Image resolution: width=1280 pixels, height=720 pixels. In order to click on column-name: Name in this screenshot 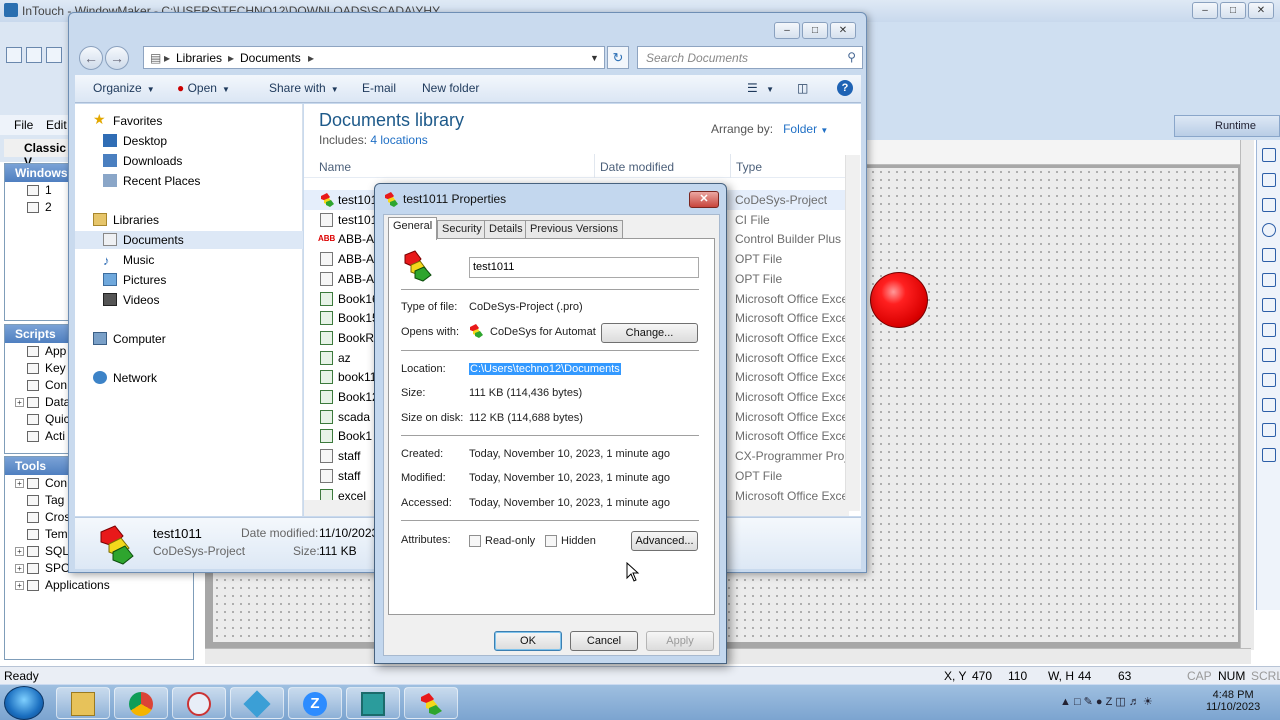, I will do `click(335, 167)`.